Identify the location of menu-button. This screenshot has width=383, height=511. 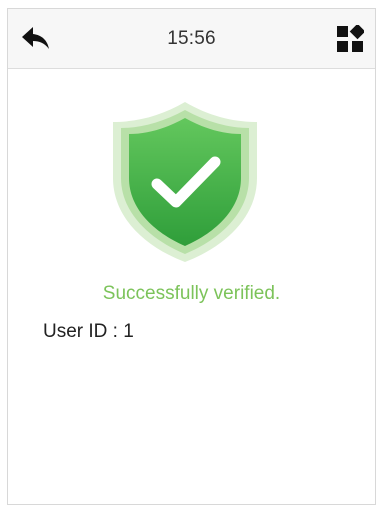
(350, 39).